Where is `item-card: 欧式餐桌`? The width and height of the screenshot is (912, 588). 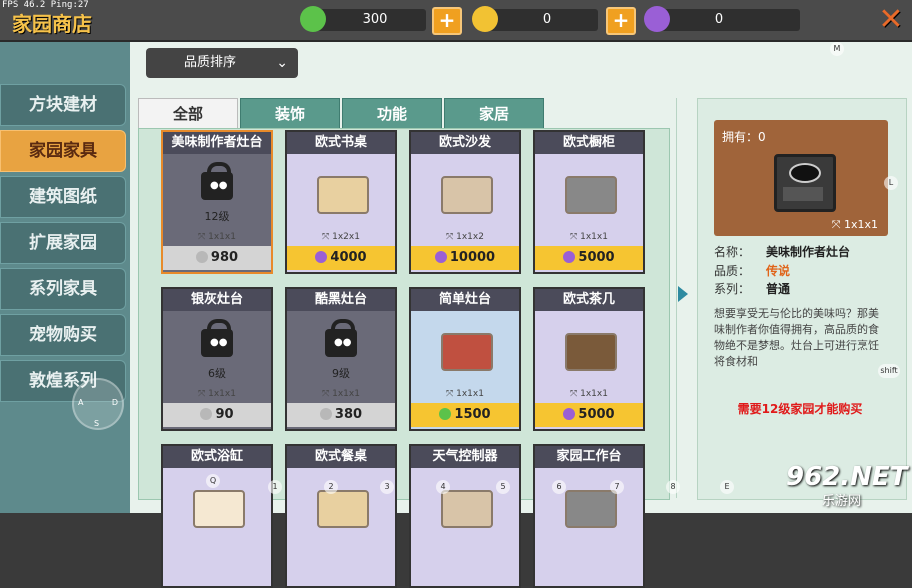
item-card: 欧式餐桌 is located at coordinates (341, 516).